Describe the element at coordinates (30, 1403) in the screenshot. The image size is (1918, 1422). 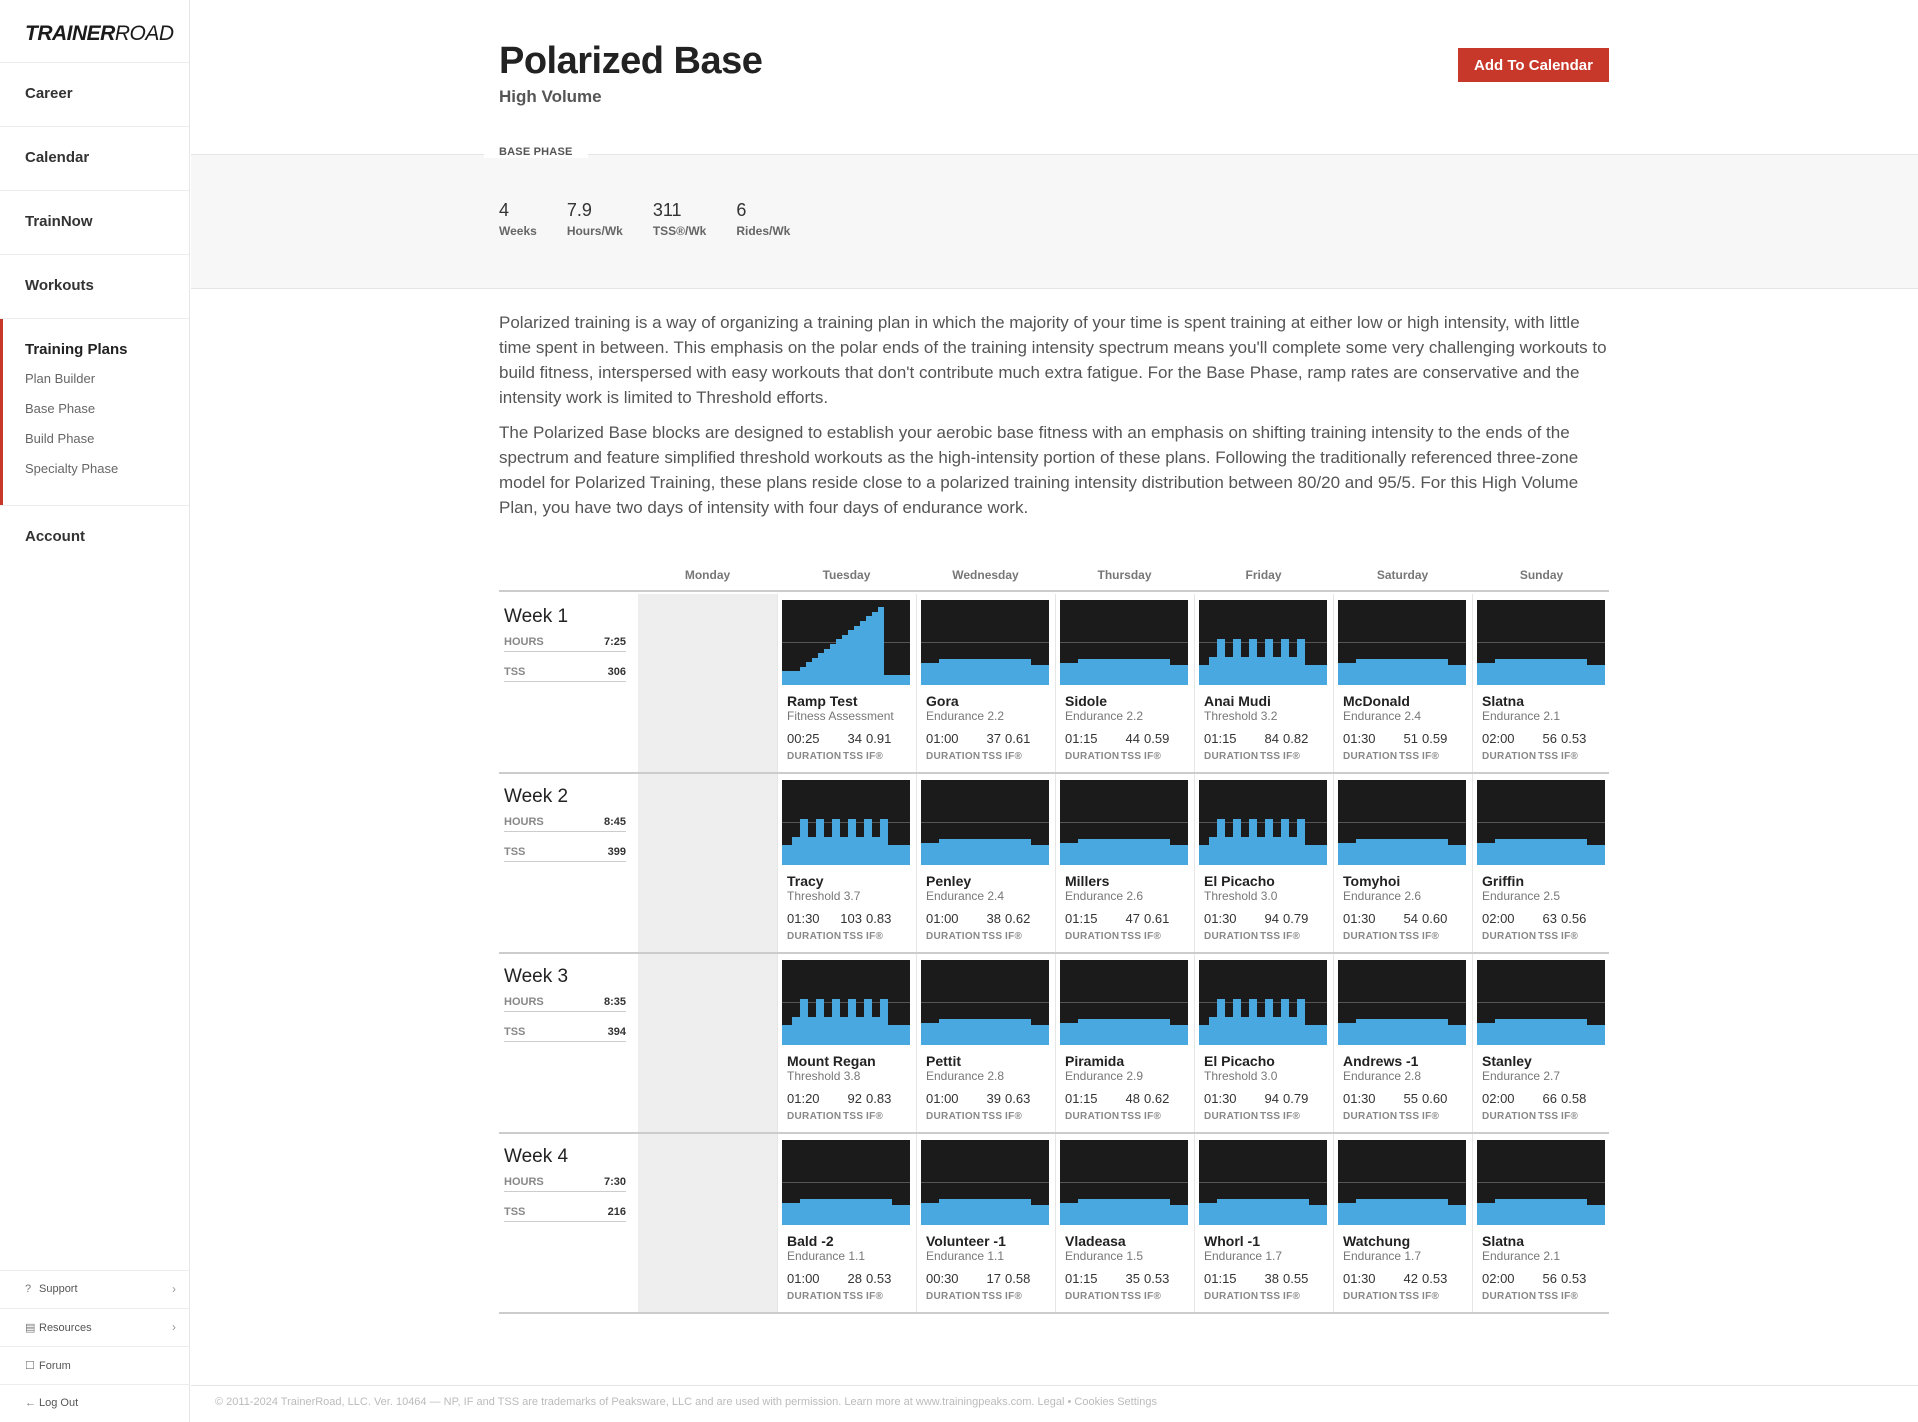
I see `arrow-left-icon: ←` at that location.